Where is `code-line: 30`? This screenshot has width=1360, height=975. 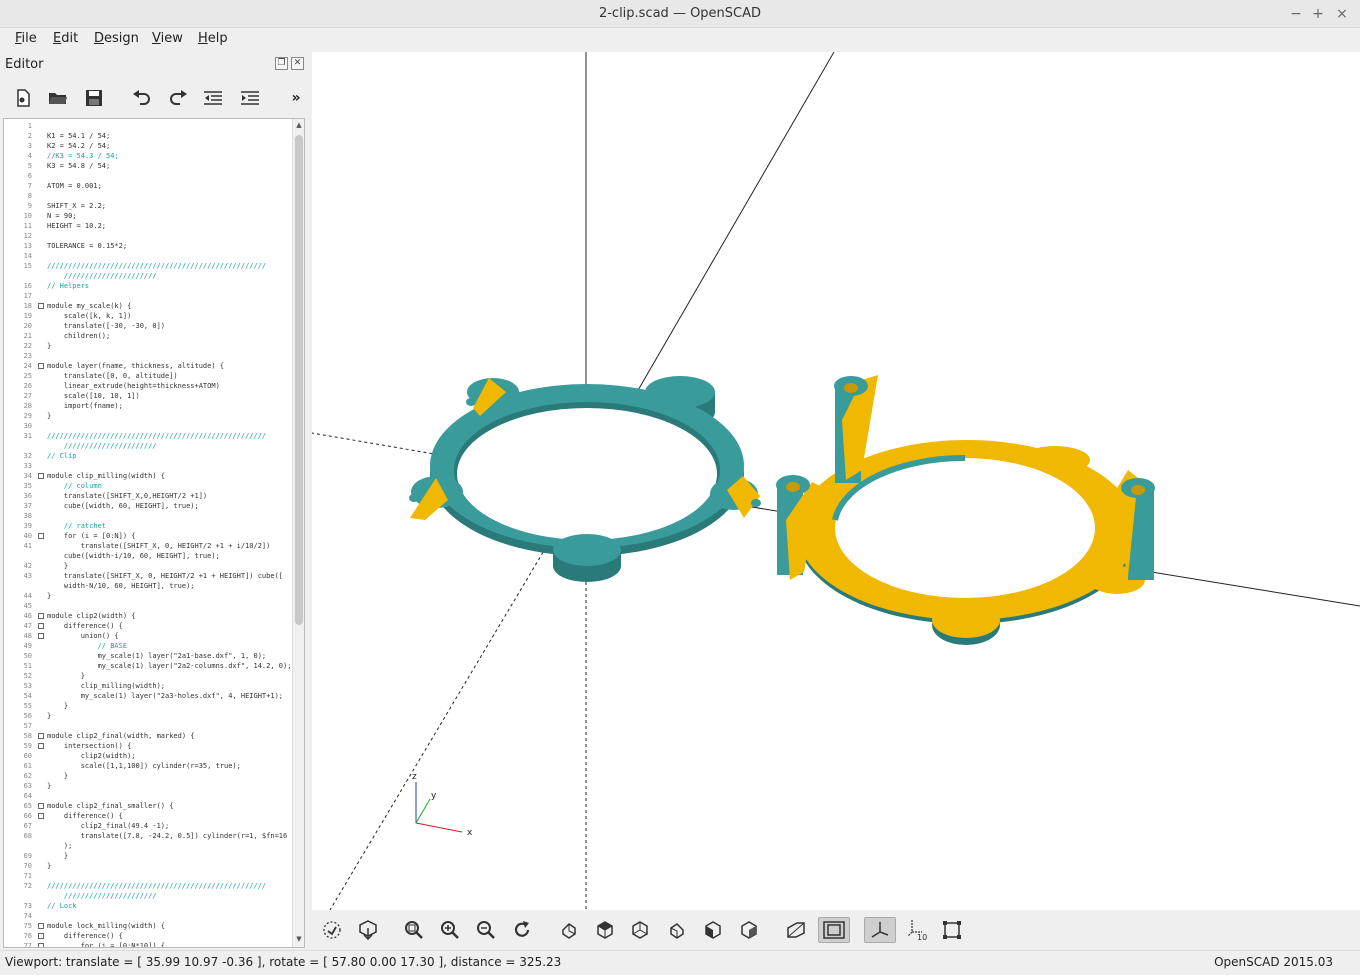
code-line: 30 is located at coordinates (148, 426).